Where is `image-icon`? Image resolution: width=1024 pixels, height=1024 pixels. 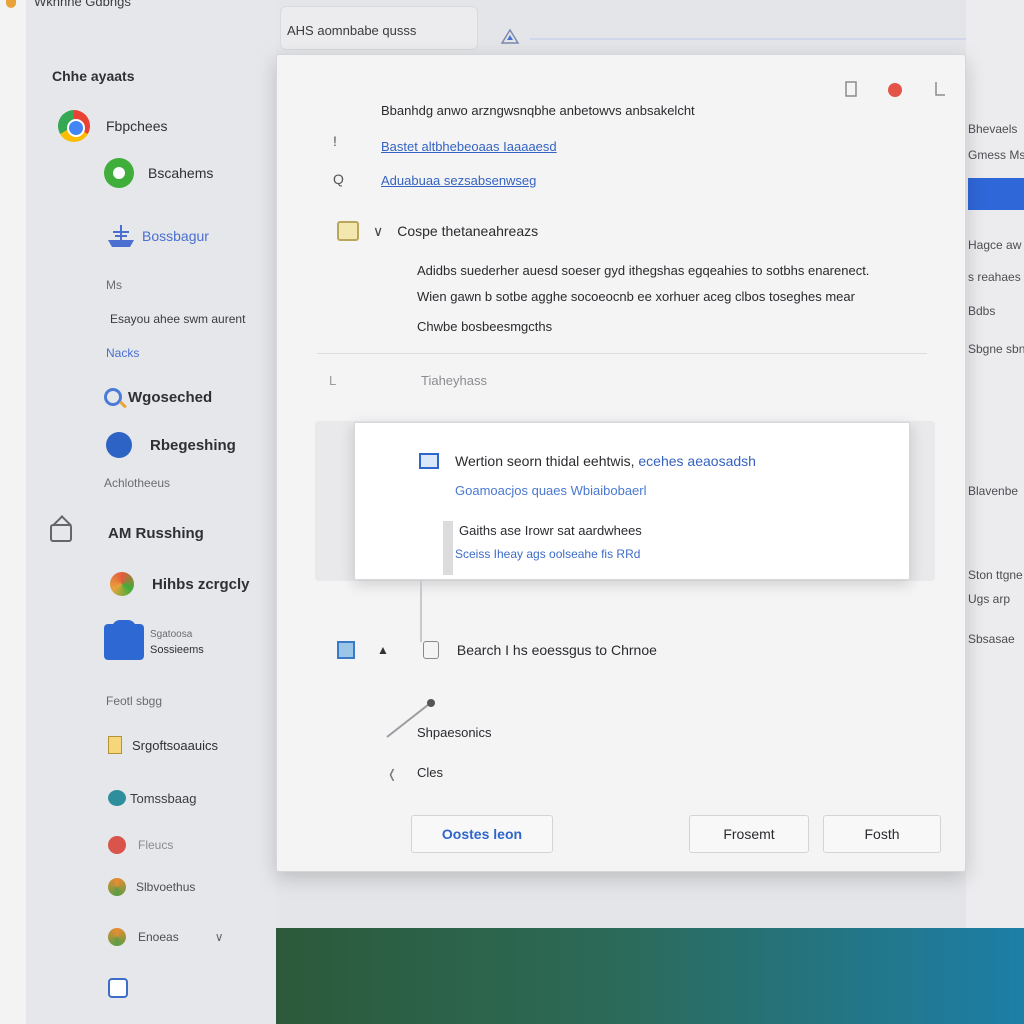
image-icon is located at coordinates (346, 650).